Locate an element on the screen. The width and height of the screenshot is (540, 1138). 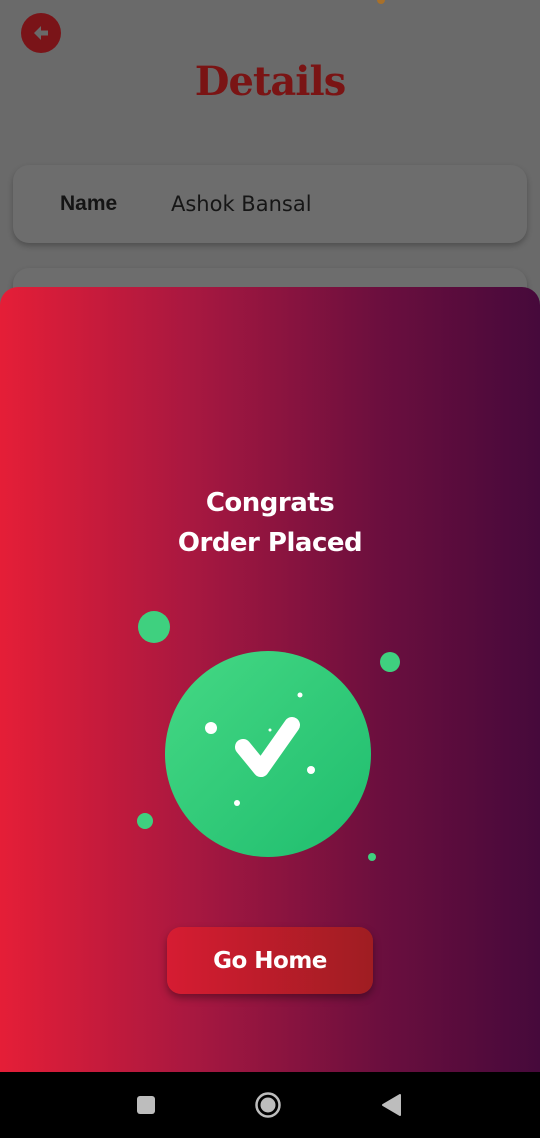
detail-value: Ashok Bansal is located at coordinates (241, 204).